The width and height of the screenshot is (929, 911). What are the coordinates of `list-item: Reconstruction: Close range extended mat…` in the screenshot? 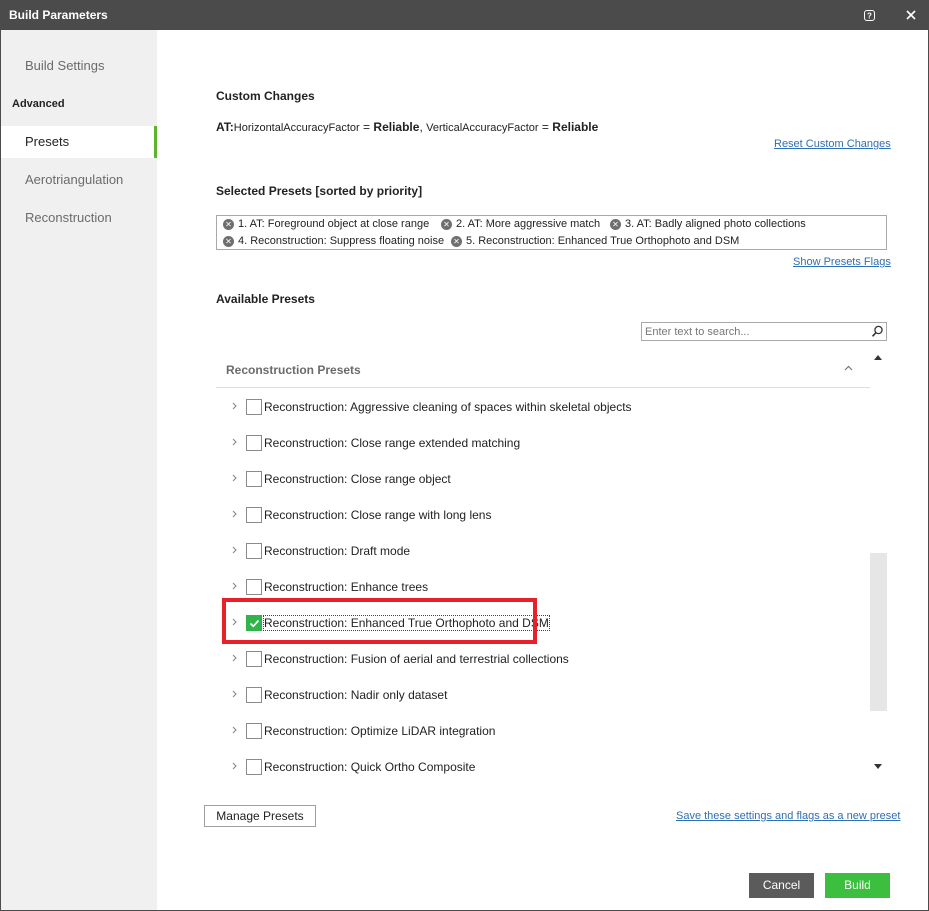 It's located at (543, 443).